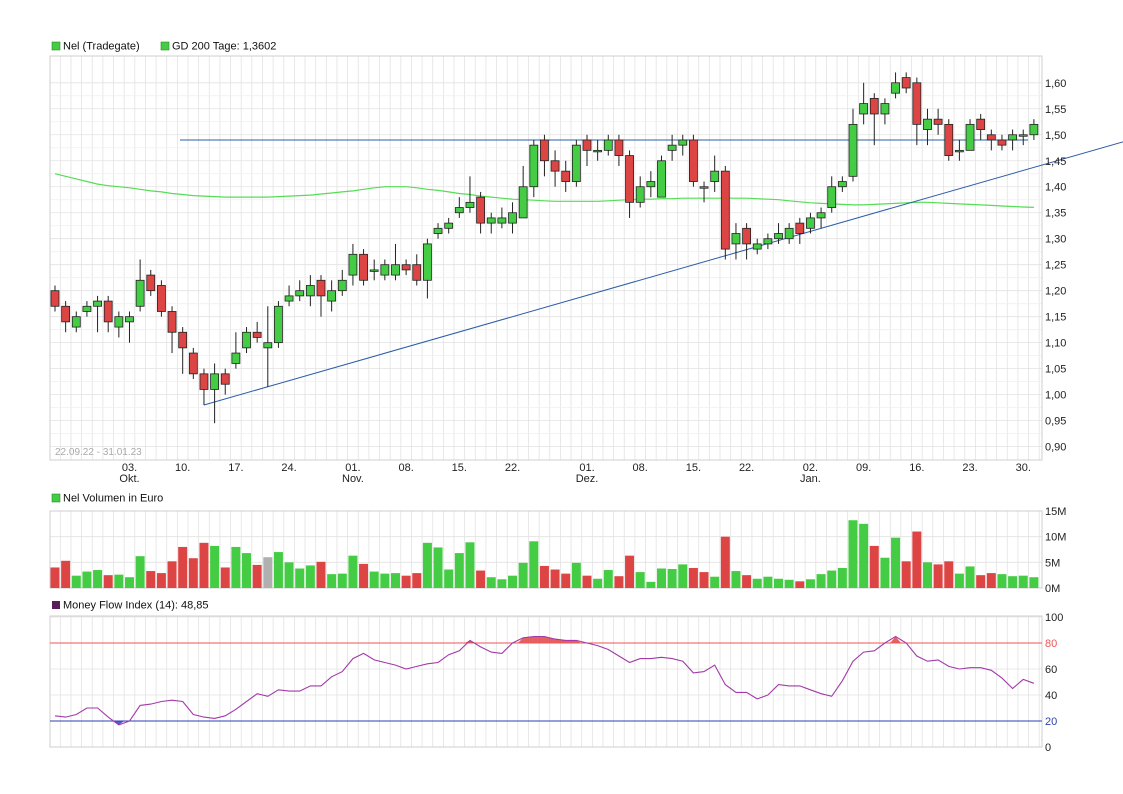 This screenshot has height=794, width=1123. Describe the element at coordinates (1055, 396) in the screenshot. I see `y-tick-label: 1,00` at that location.